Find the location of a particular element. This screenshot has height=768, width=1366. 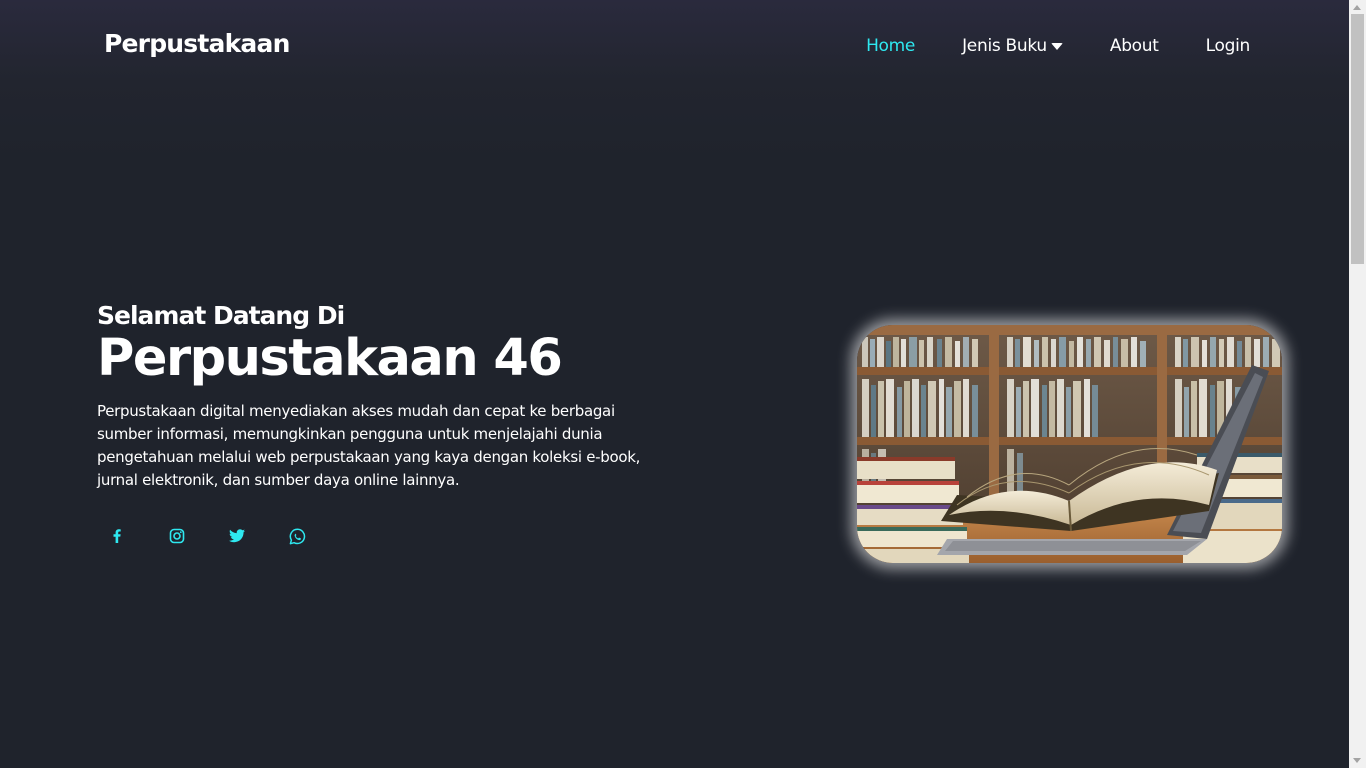

nav-about-label: About is located at coordinates (1134, 46).